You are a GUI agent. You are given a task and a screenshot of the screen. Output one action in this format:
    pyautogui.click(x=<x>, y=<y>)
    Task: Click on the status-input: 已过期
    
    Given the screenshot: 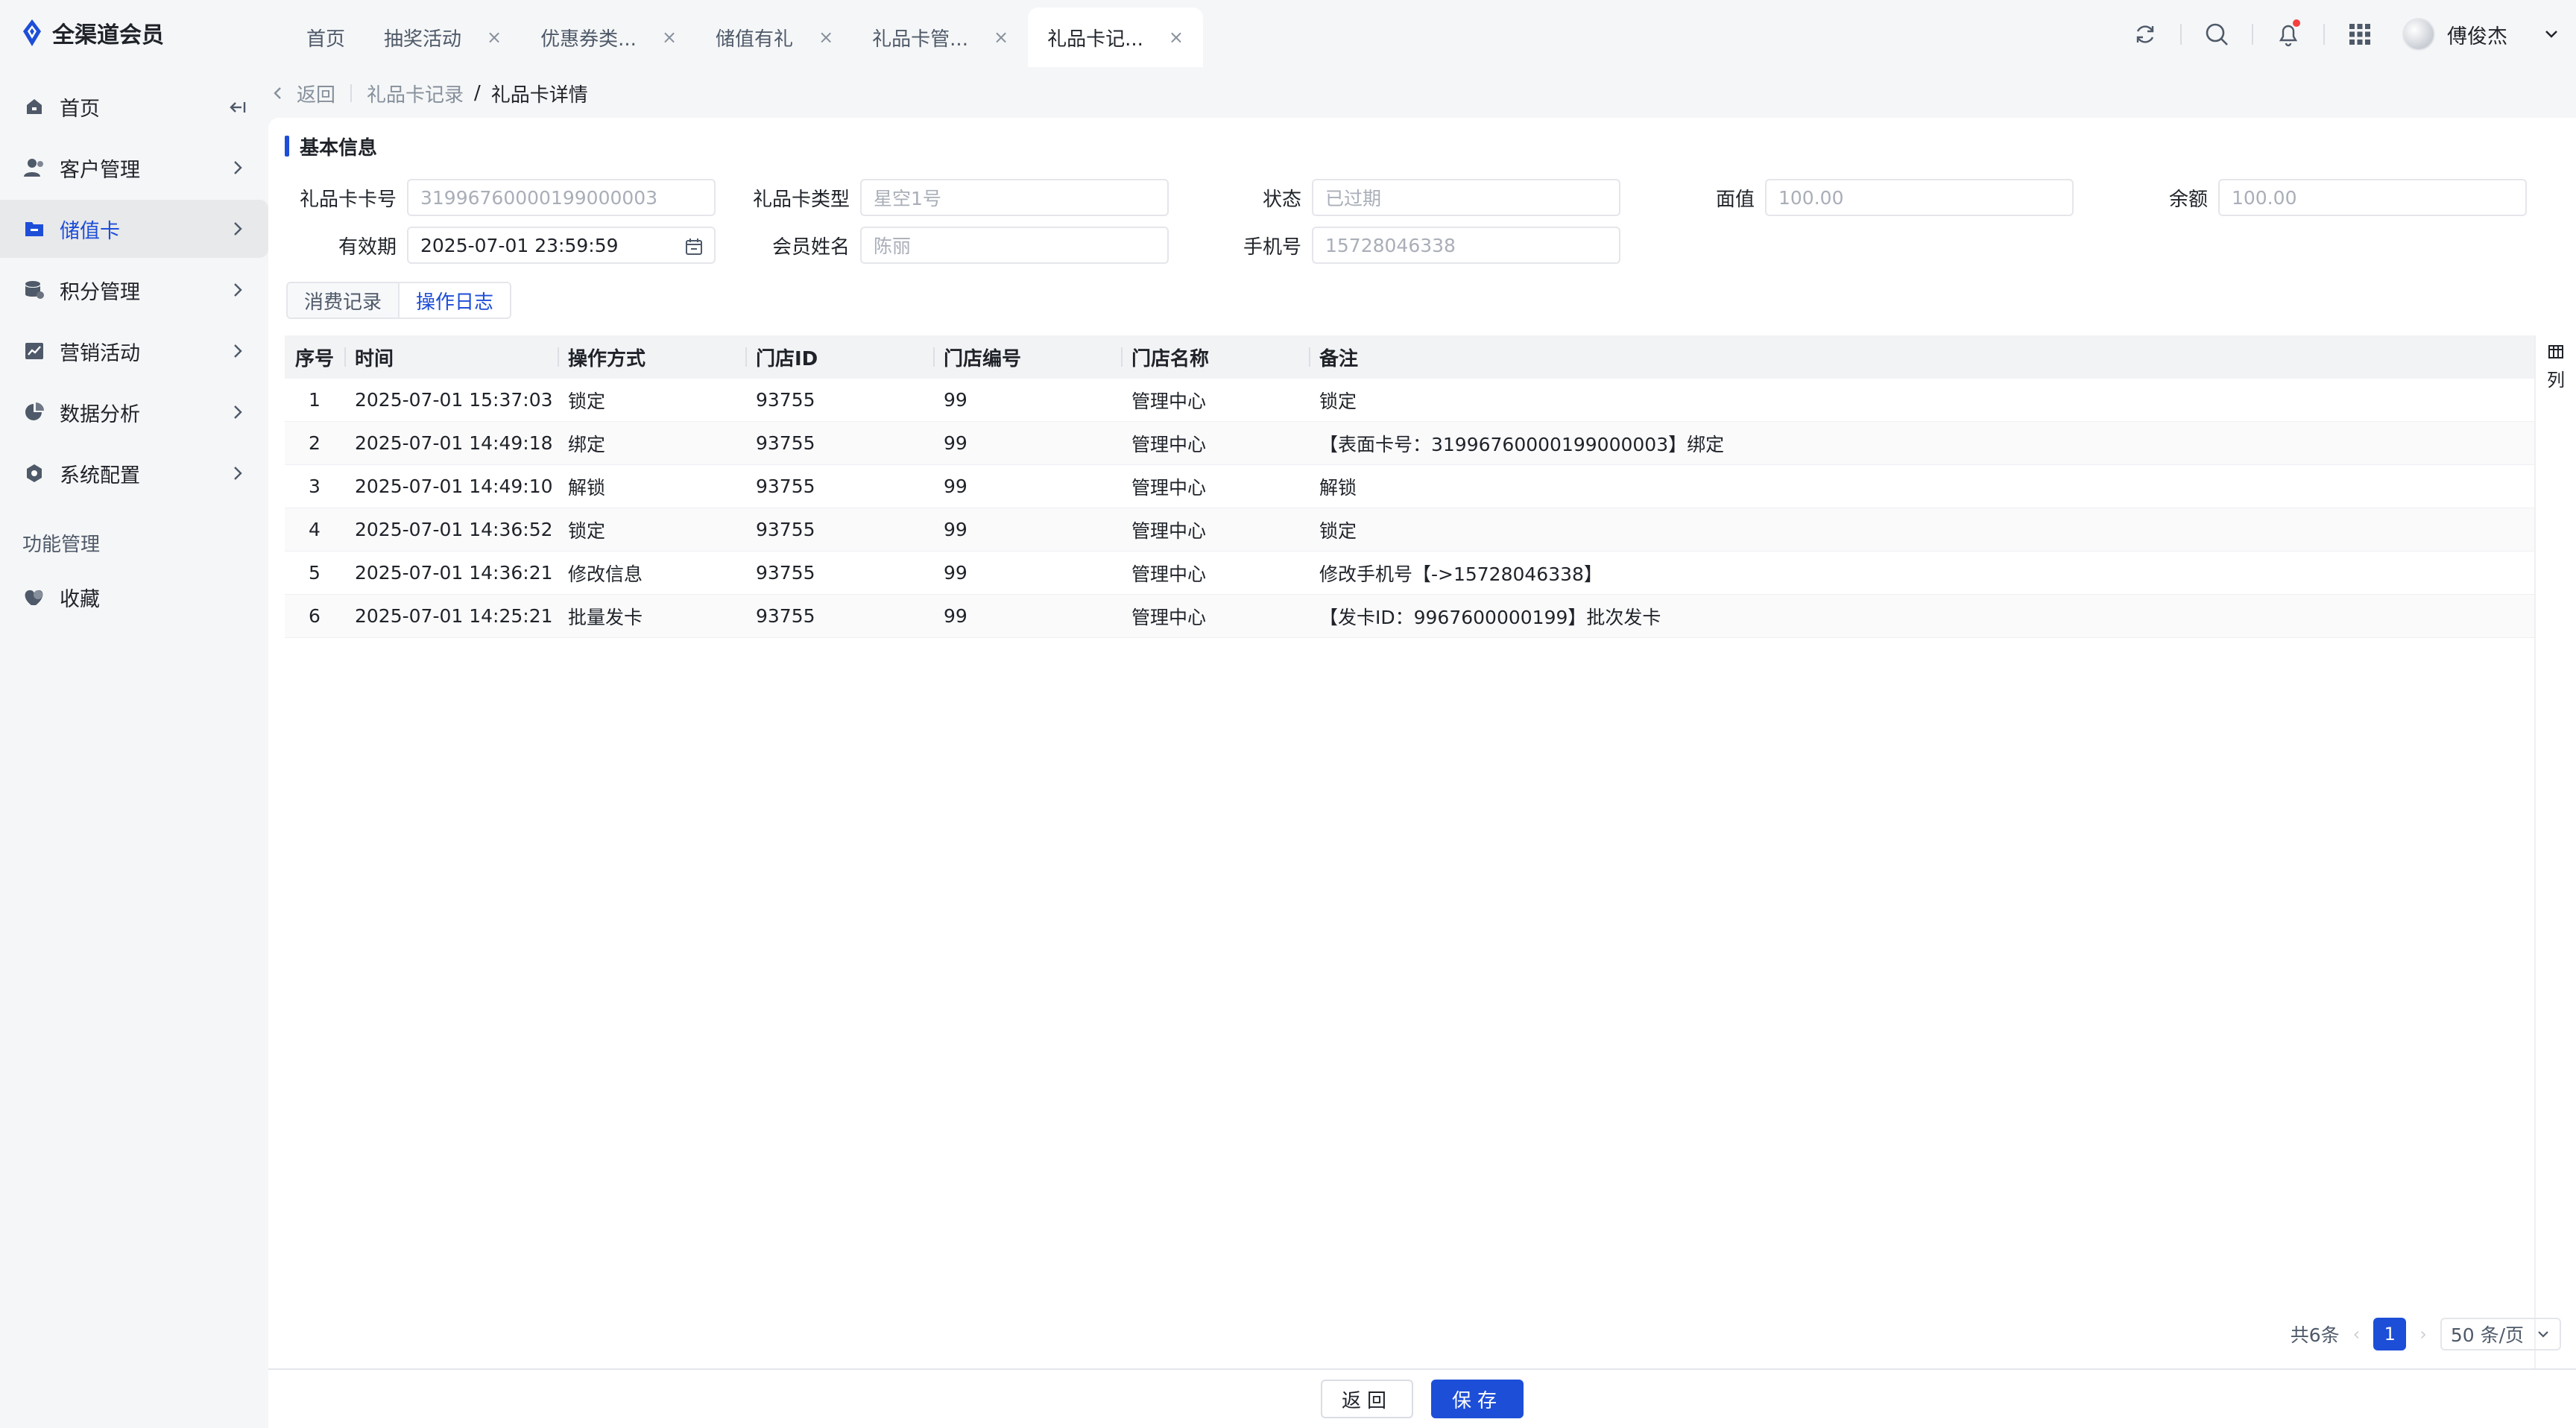 What is the action you would take?
    pyautogui.click(x=1466, y=197)
    